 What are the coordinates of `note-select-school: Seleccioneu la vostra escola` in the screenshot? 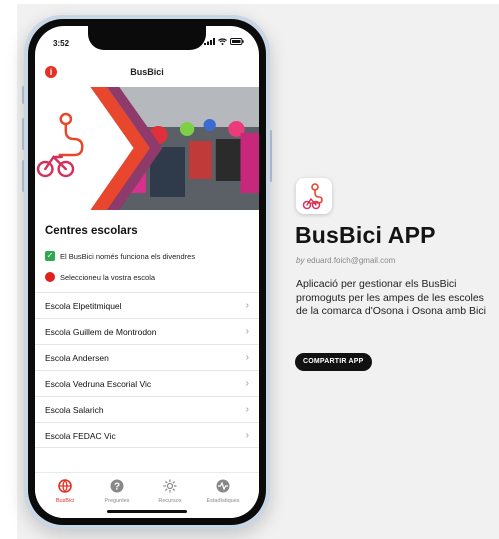 It's located at (100, 277).